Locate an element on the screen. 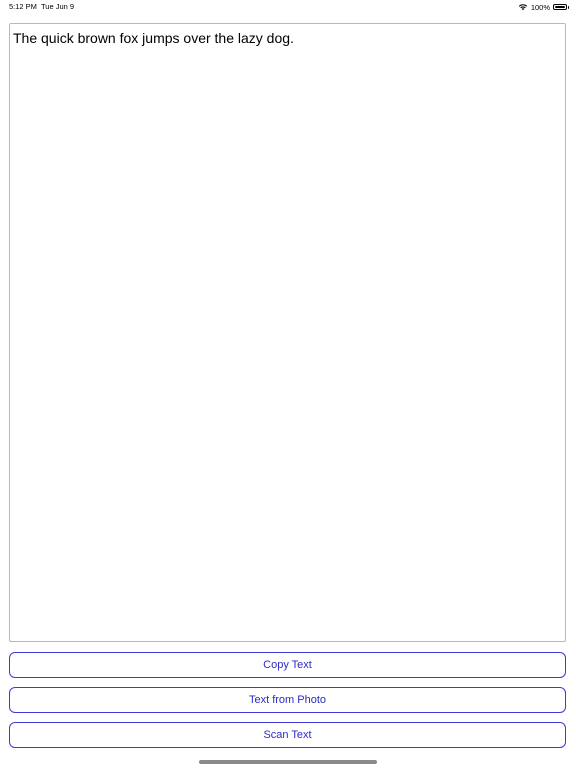 Image resolution: width=576 pixels, height=768 pixels. scan-text-button: Scan Text is located at coordinates (287, 735).